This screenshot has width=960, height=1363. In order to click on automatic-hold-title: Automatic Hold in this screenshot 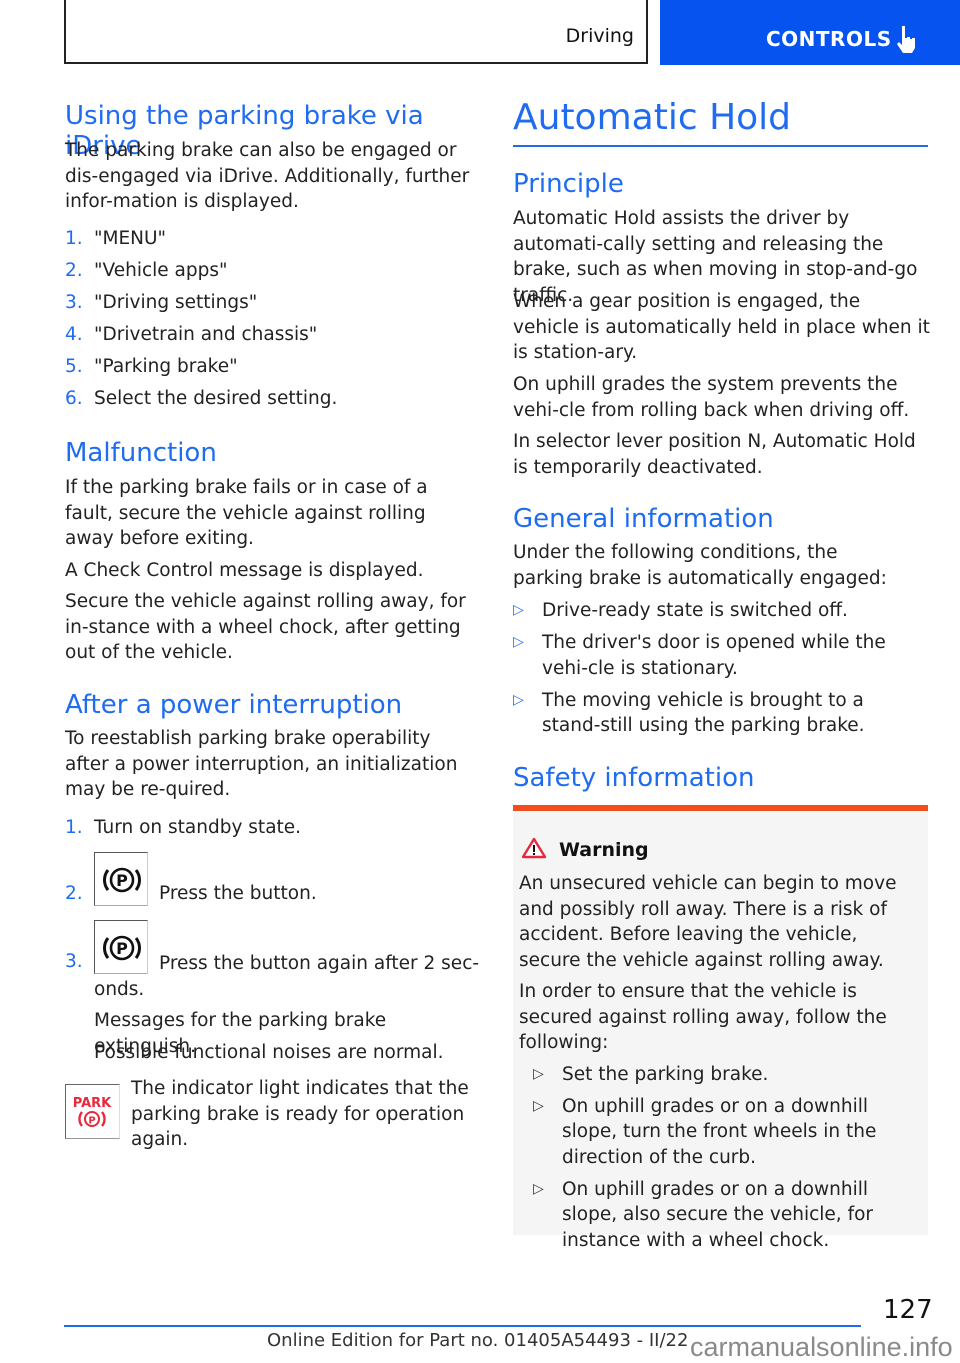, I will do `click(652, 117)`.